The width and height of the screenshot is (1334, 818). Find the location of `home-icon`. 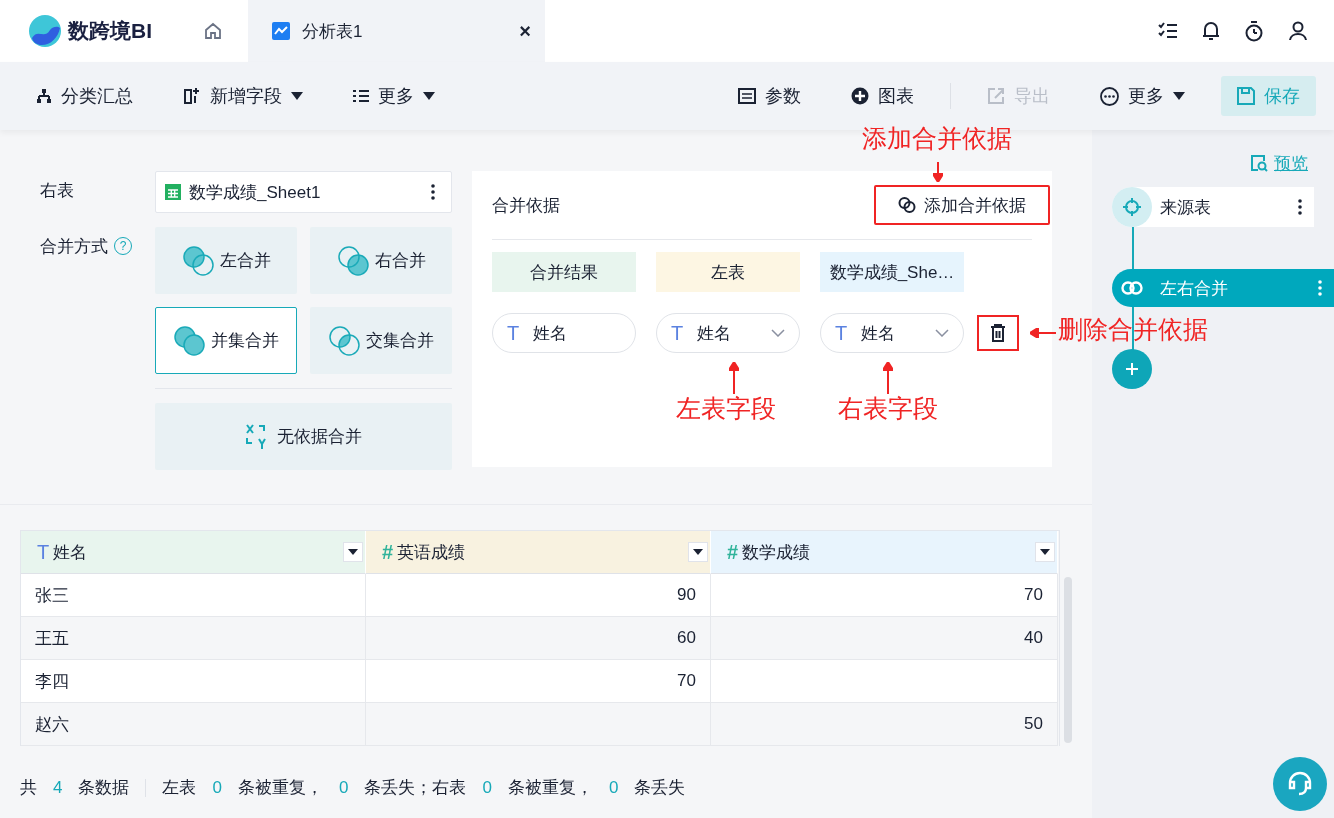

home-icon is located at coordinates (213, 31).